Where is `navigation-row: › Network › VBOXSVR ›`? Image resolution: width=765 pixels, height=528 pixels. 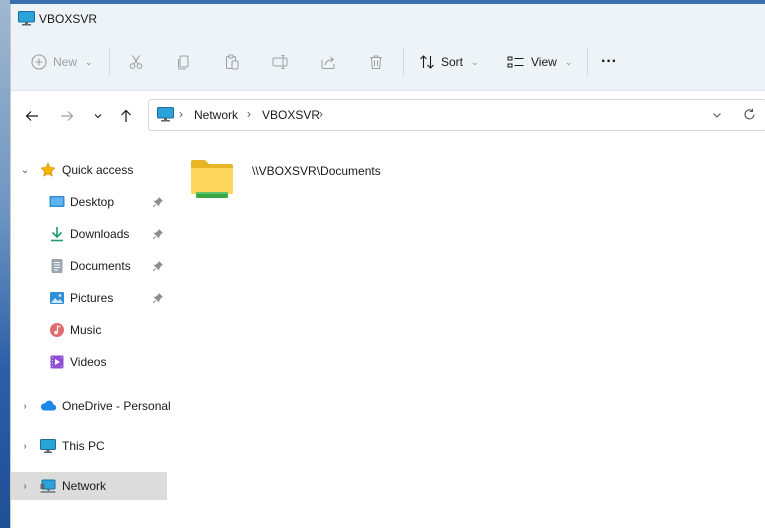 navigation-row: › Network › VBOXSVR › is located at coordinates (388, 115).